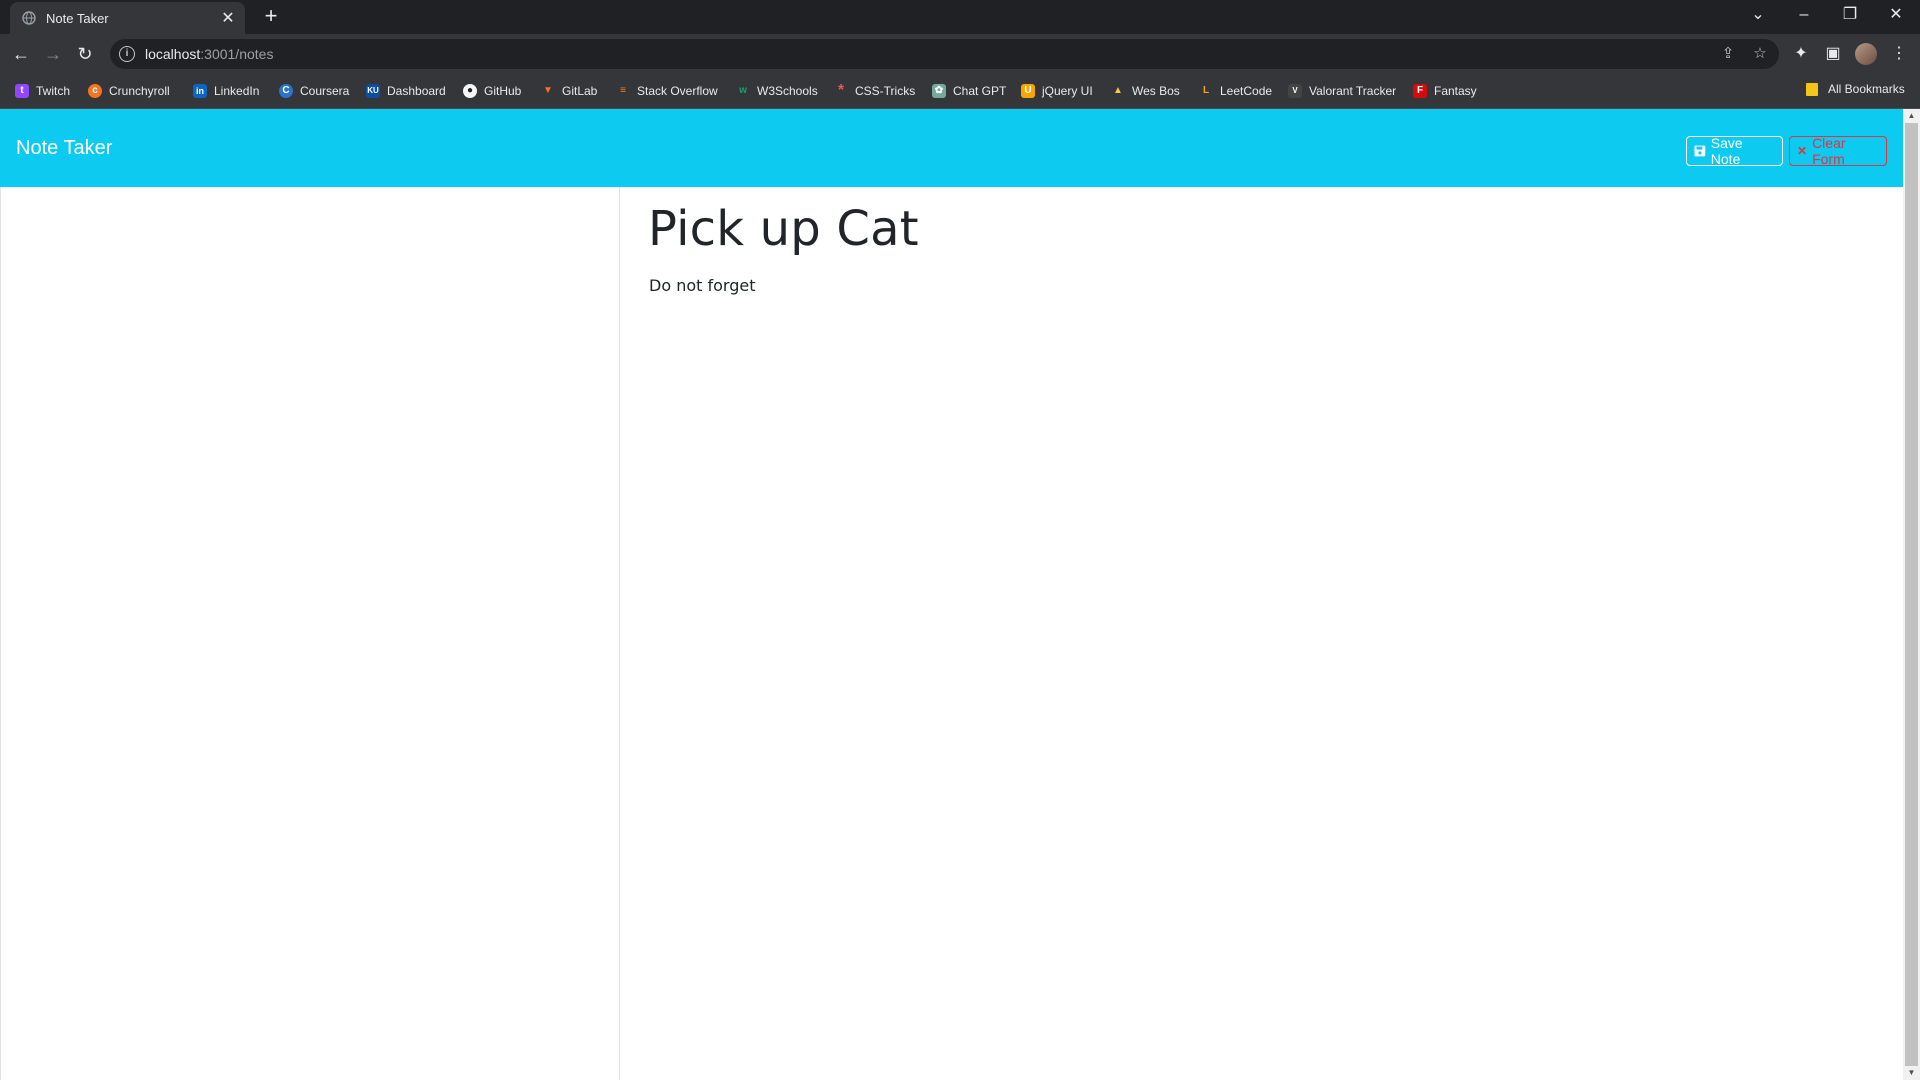  I want to click on globe-icon, so click(29, 18).